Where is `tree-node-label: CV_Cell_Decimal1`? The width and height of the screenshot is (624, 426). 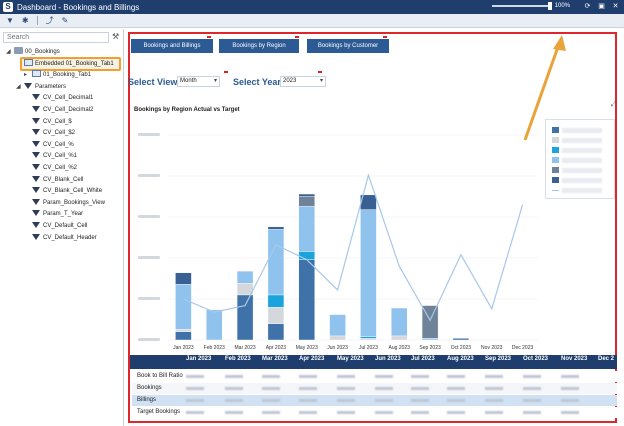 tree-node-label: CV_Cell_Decimal1 is located at coordinates (68, 98).